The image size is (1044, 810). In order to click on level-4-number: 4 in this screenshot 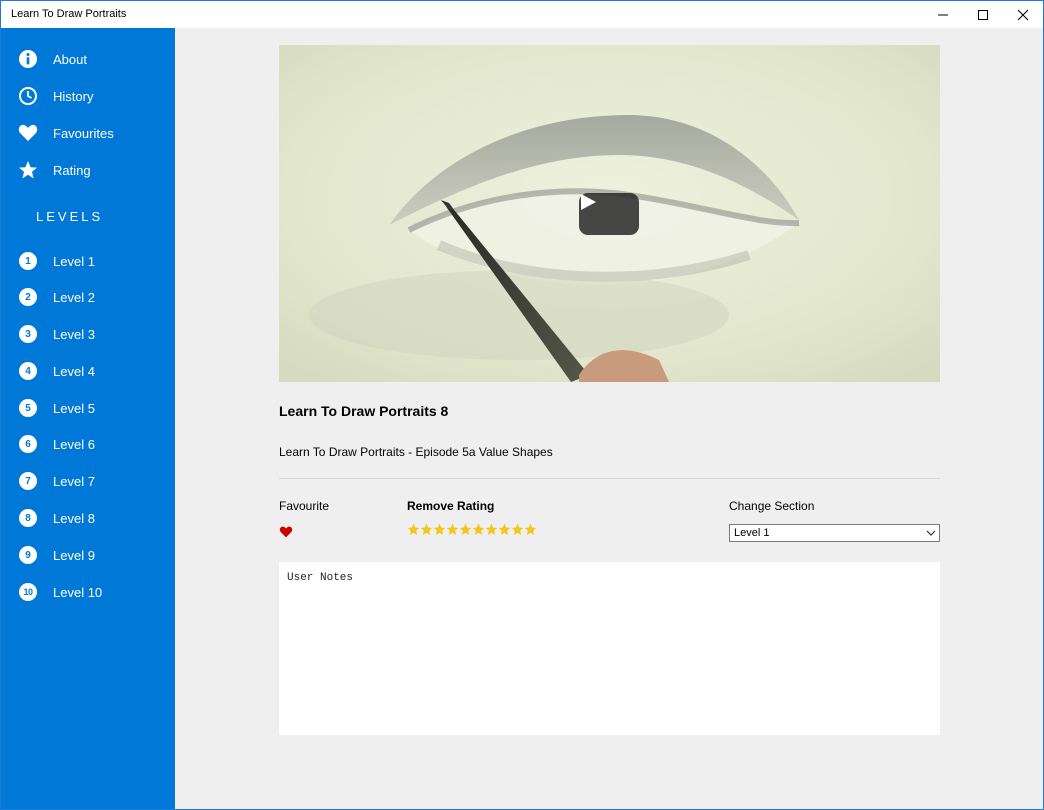, I will do `click(28, 371)`.